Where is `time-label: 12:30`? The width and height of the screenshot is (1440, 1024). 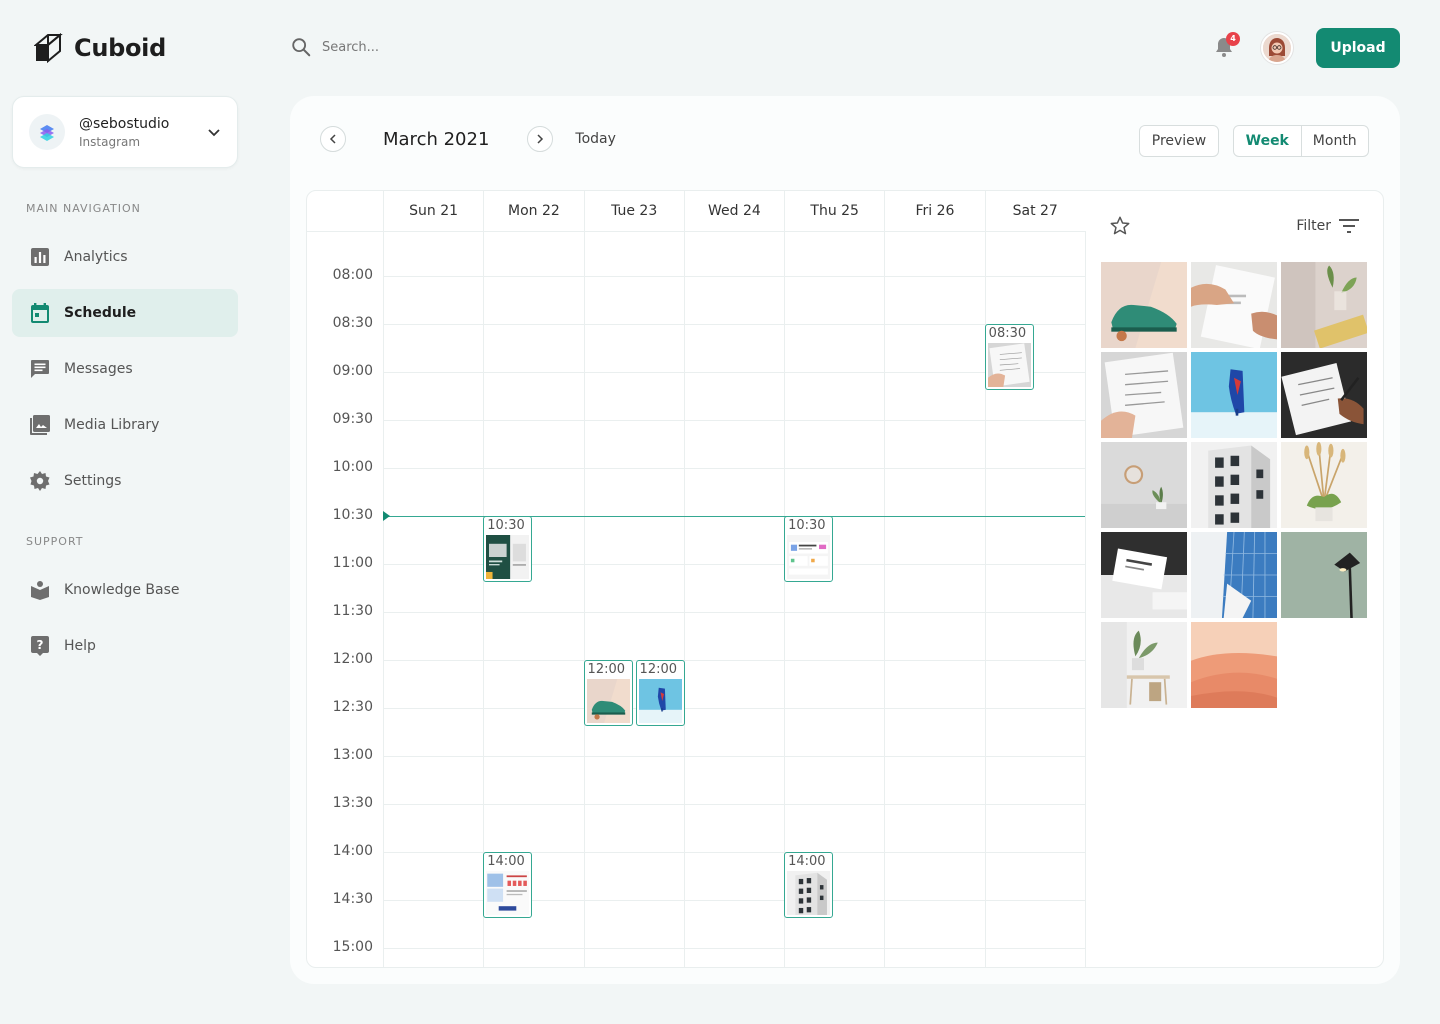
time-label: 12:30 is located at coordinates (352, 707).